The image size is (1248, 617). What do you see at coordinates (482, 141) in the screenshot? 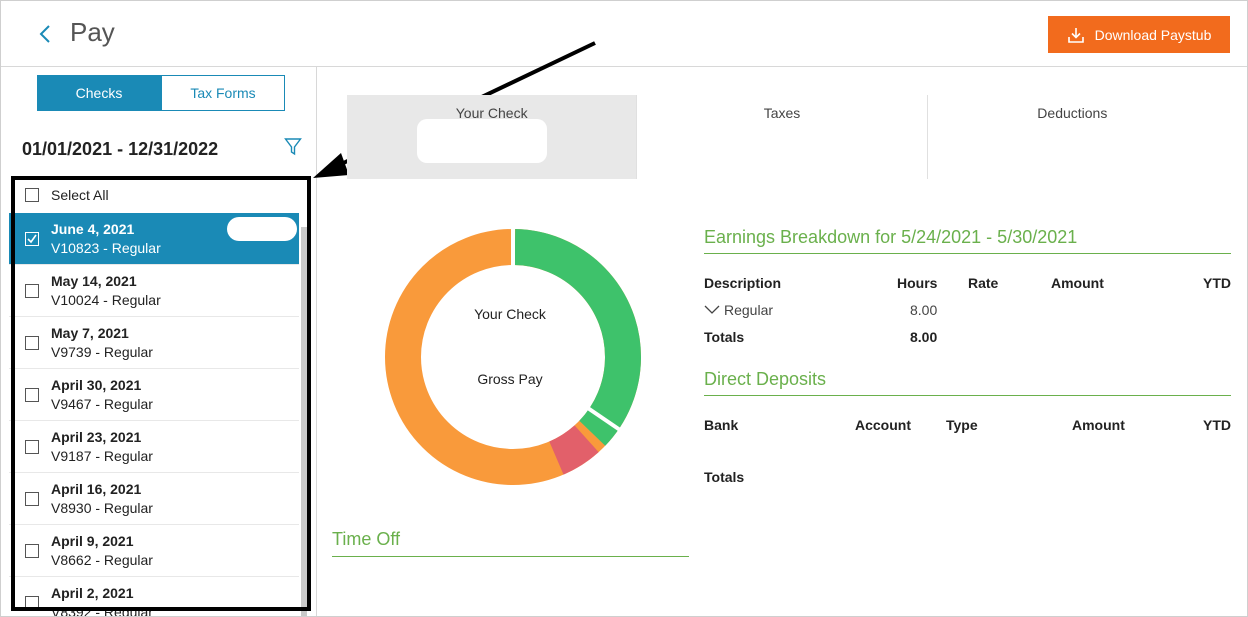
I see `redacted-net-pay` at bounding box center [482, 141].